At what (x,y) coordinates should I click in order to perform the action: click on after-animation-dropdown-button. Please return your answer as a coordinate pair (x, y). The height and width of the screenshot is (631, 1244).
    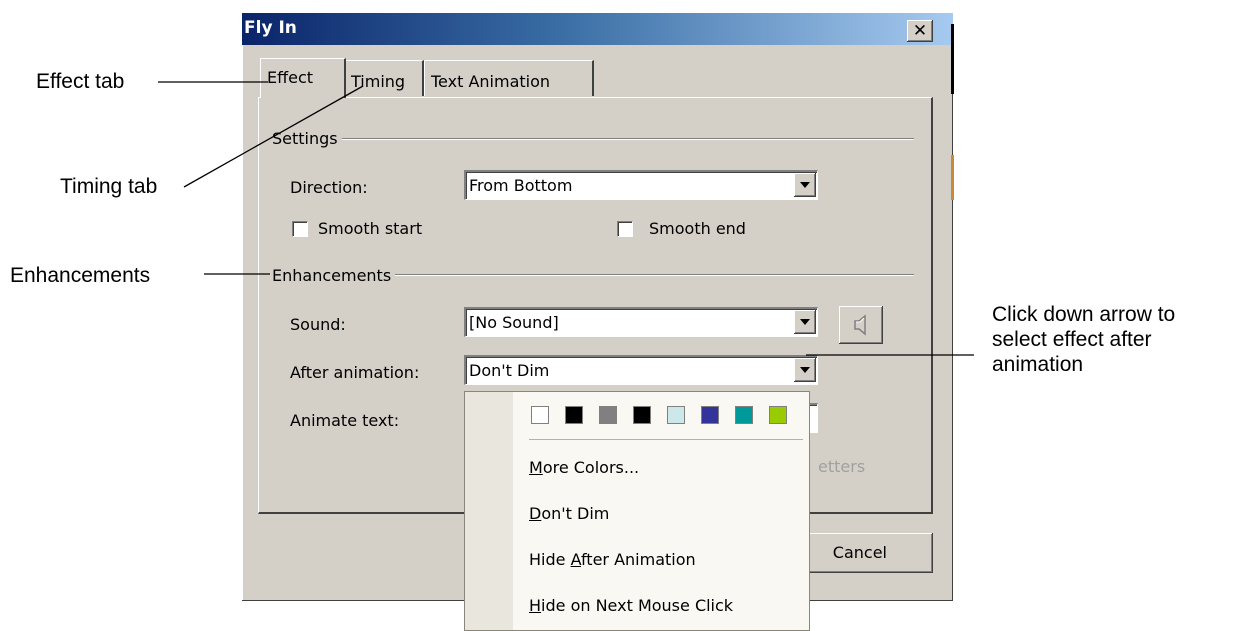
    Looking at the image, I should click on (805, 370).